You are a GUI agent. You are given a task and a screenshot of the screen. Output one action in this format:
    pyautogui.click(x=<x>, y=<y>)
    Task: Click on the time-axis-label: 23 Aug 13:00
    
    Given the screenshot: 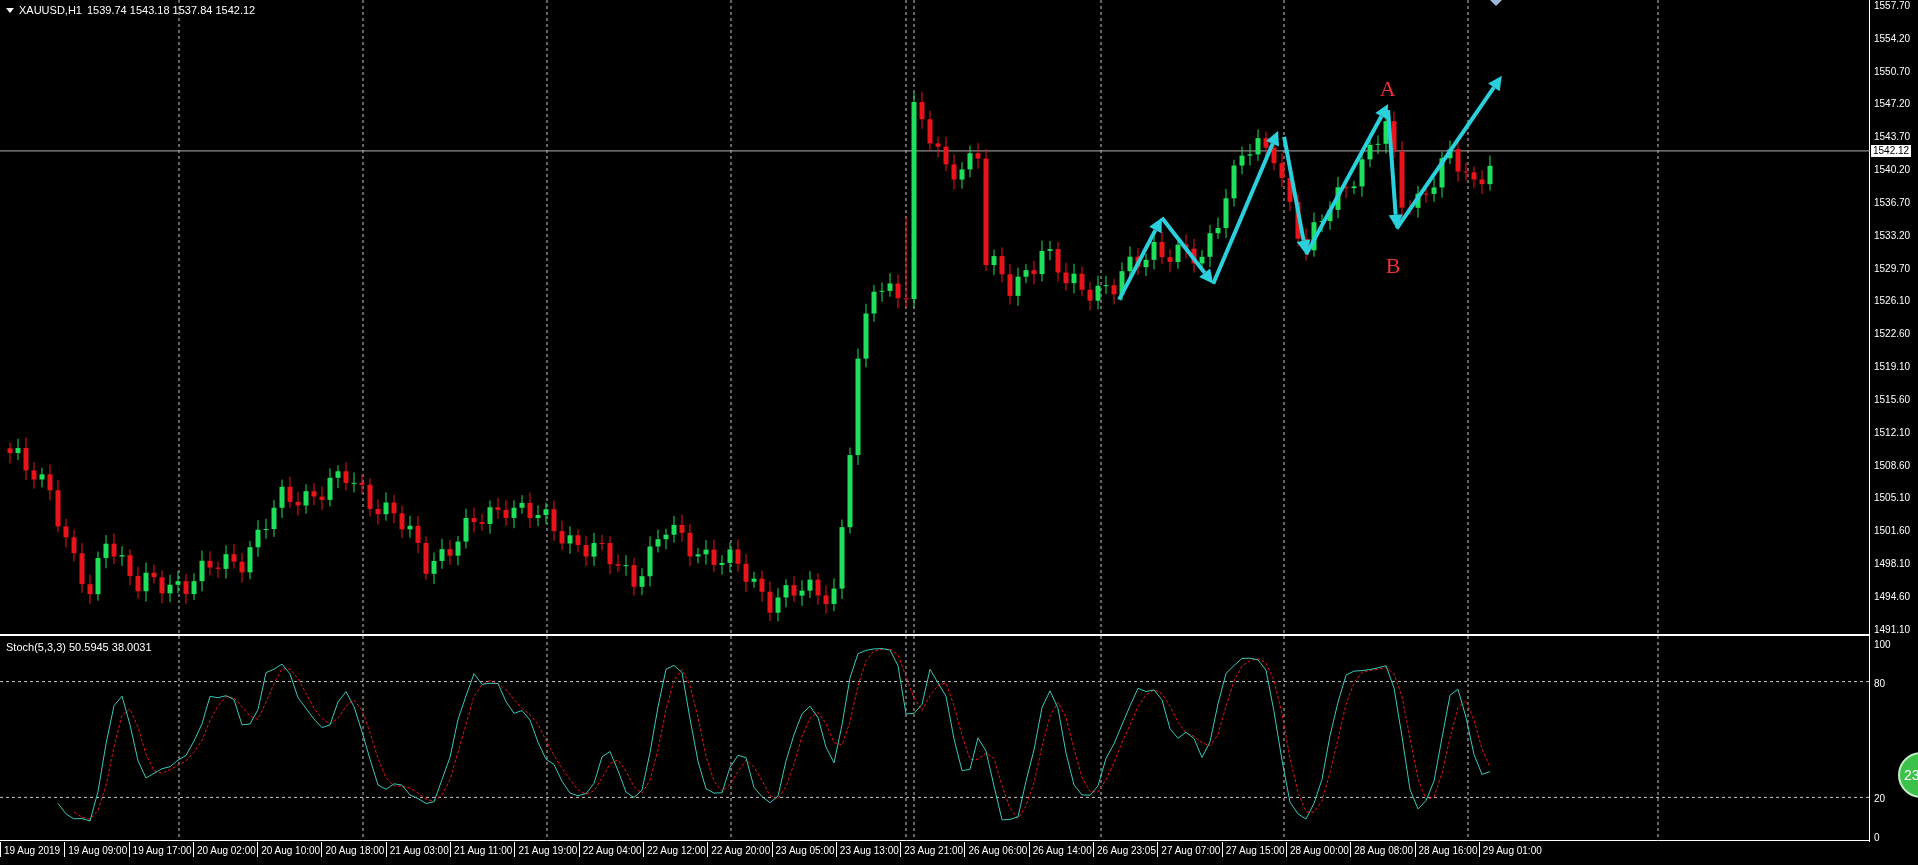 What is the action you would take?
    pyautogui.click(x=867, y=849)
    